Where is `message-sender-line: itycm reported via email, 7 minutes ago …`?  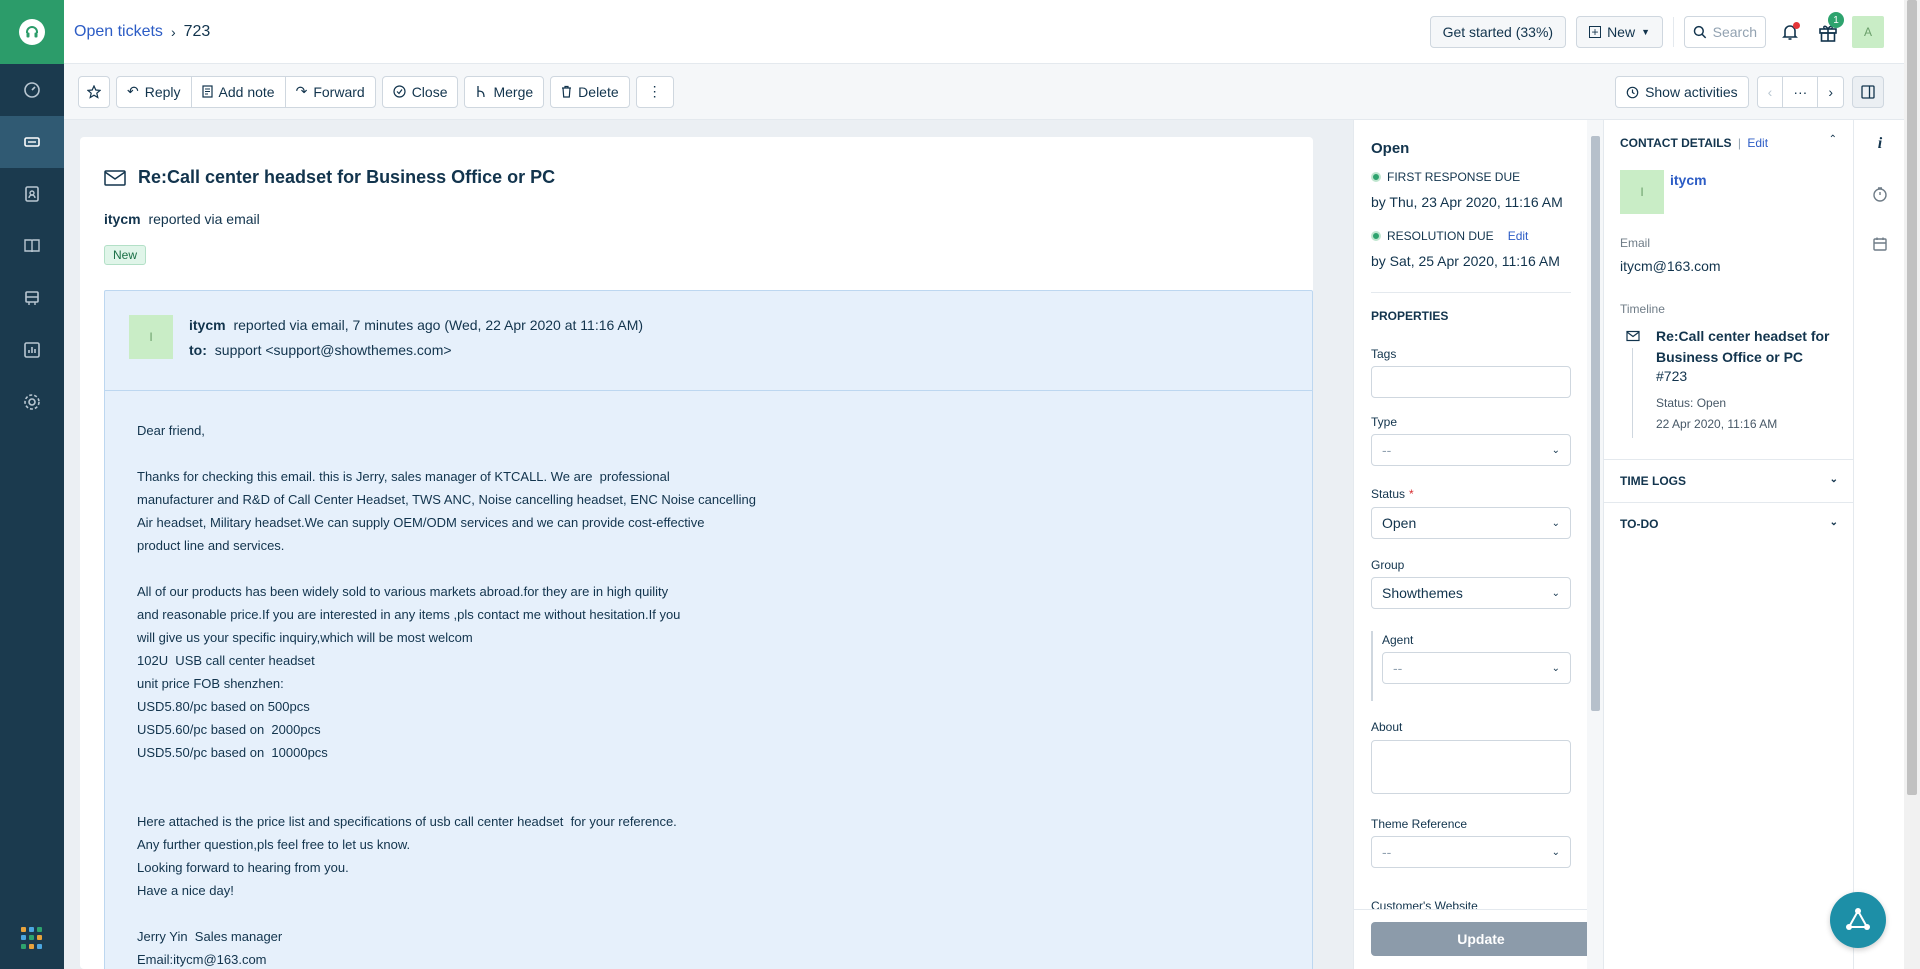
message-sender-line: itycm reported via email, 7 minutes ago … is located at coordinates (416, 325).